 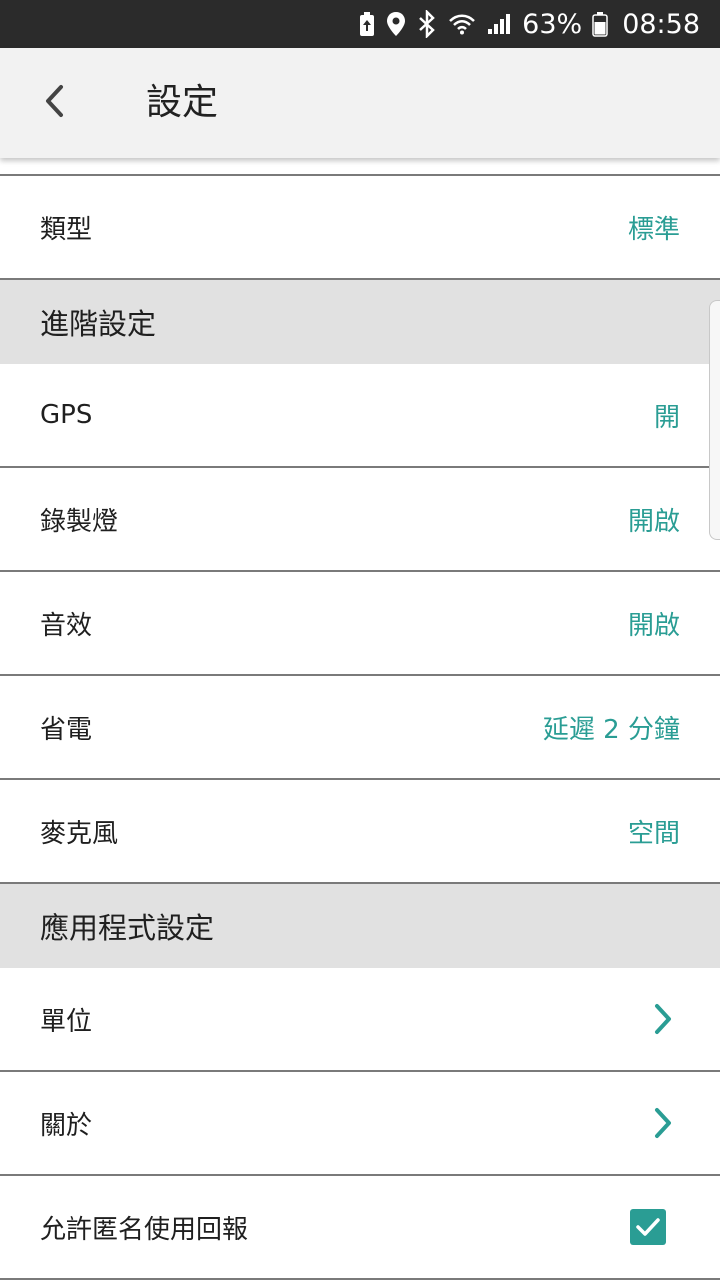 I want to click on status-bar: 63% 08:58, so click(x=360, y=24).